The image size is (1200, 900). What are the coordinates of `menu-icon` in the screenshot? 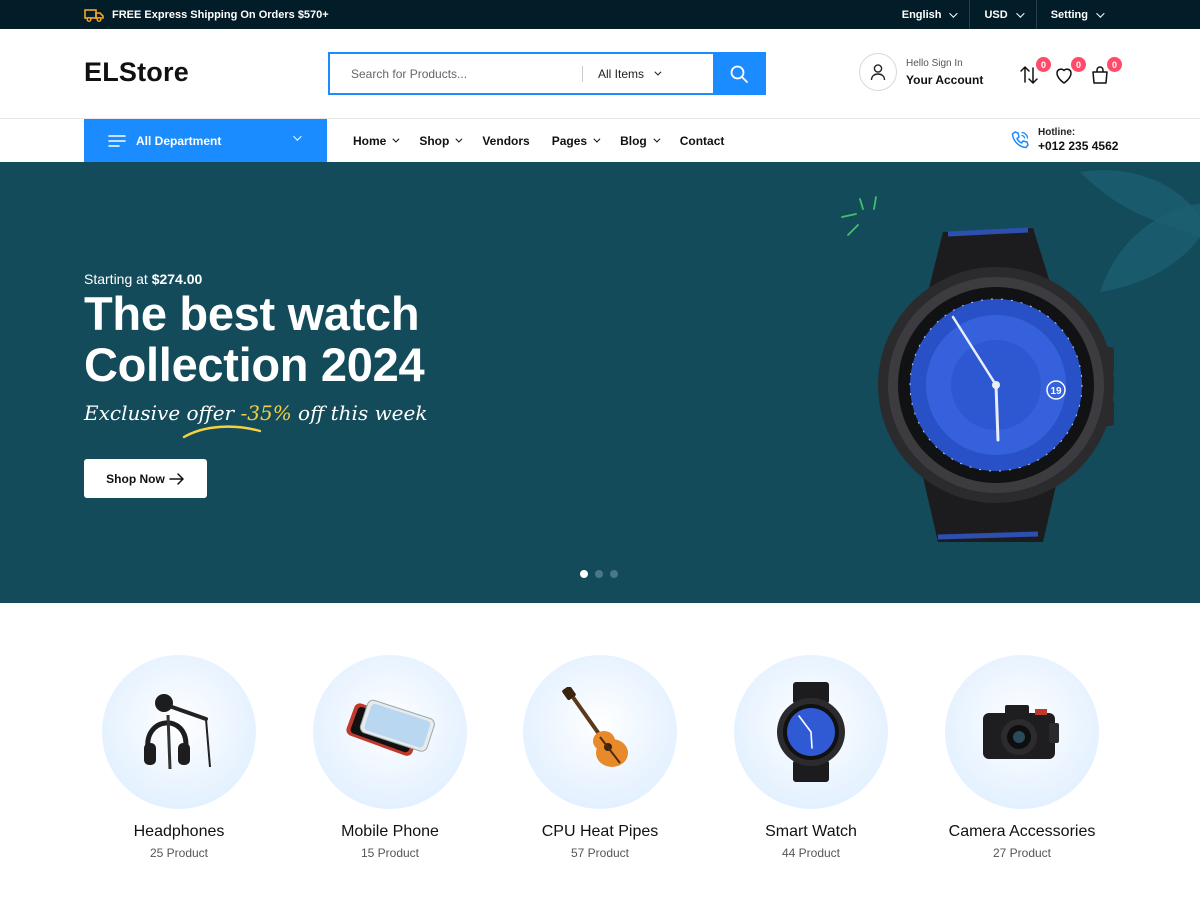 It's located at (117, 140).